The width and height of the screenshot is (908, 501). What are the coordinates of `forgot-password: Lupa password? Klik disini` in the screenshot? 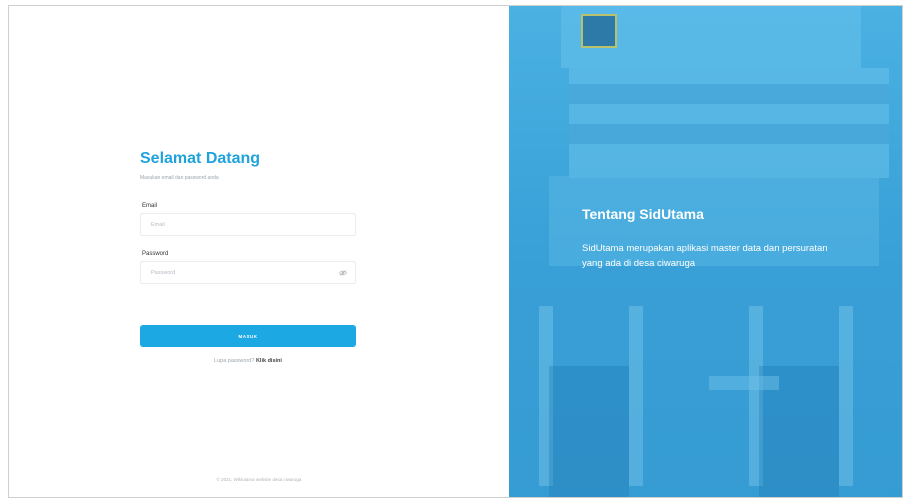 It's located at (248, 361).